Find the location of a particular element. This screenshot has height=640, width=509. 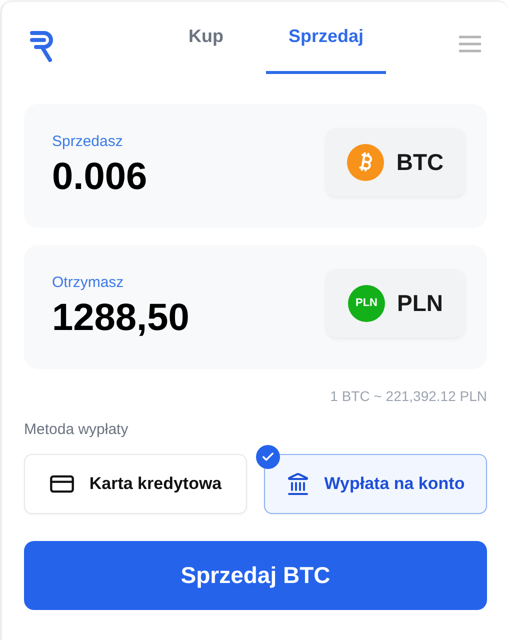

currency-badge: PLN is located at coordinates (366, 303).